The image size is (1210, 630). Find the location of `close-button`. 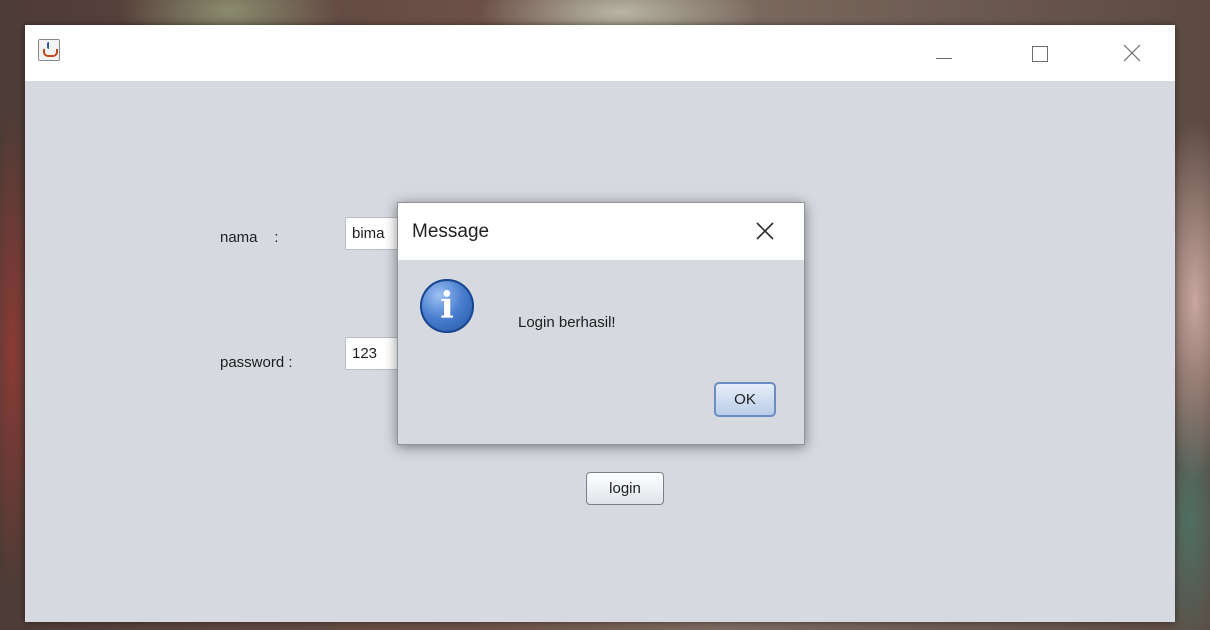

close-button is located at coordinates (1132, 53).